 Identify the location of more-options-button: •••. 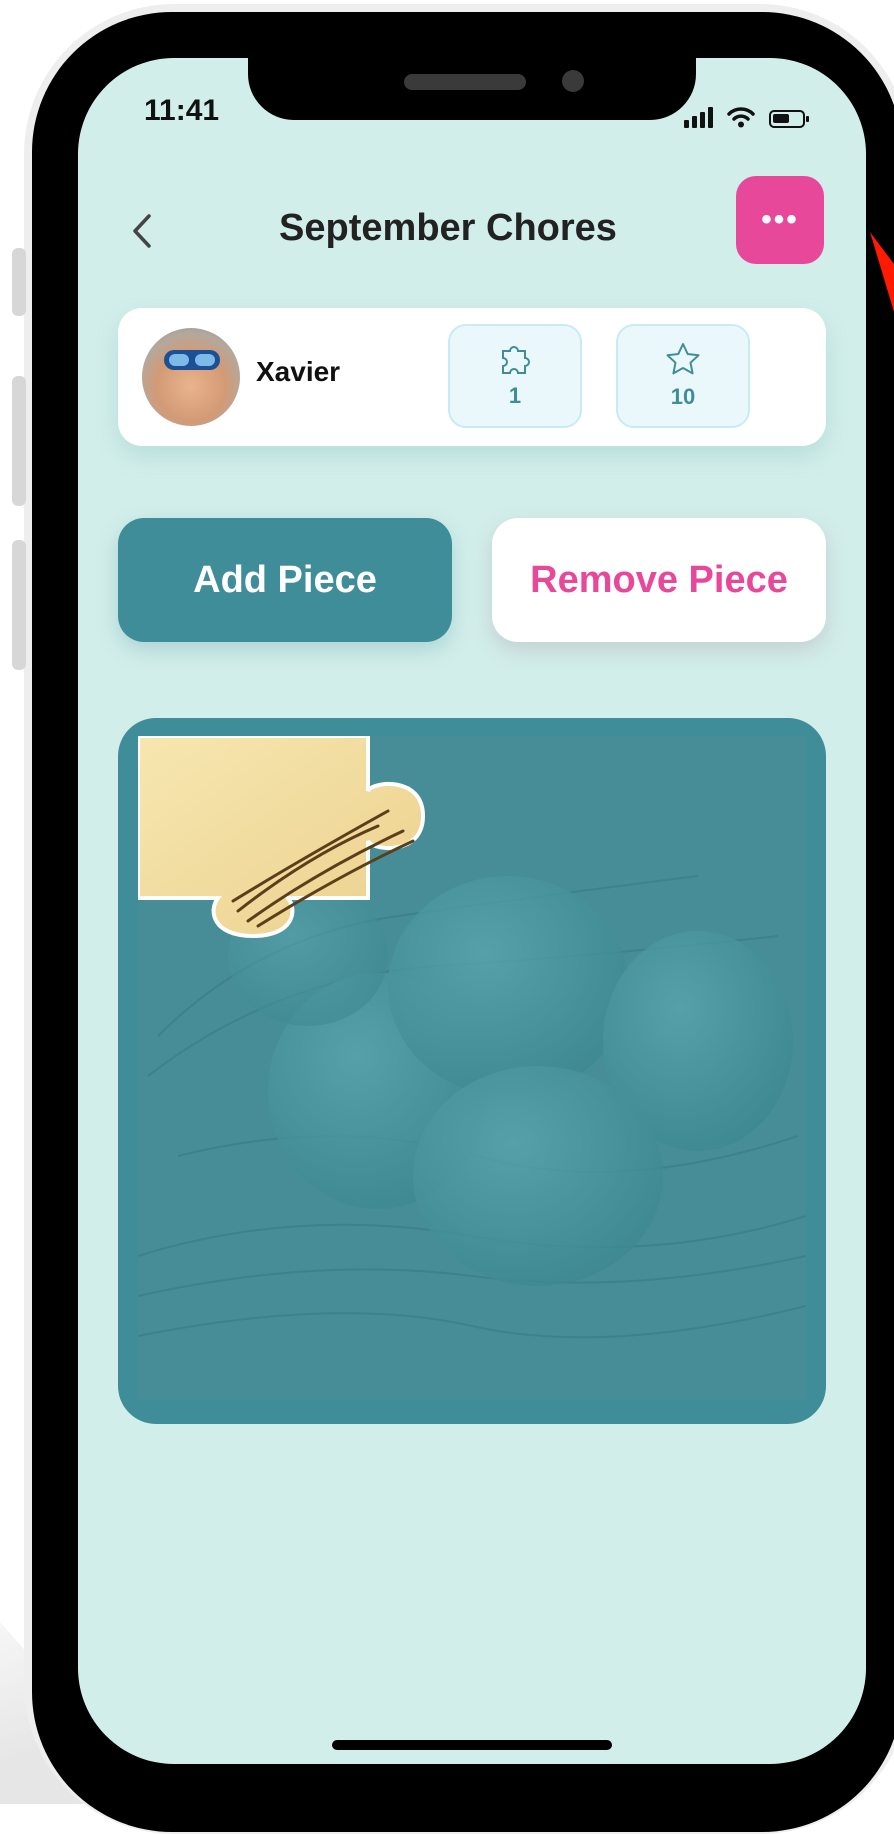
(780, 220).